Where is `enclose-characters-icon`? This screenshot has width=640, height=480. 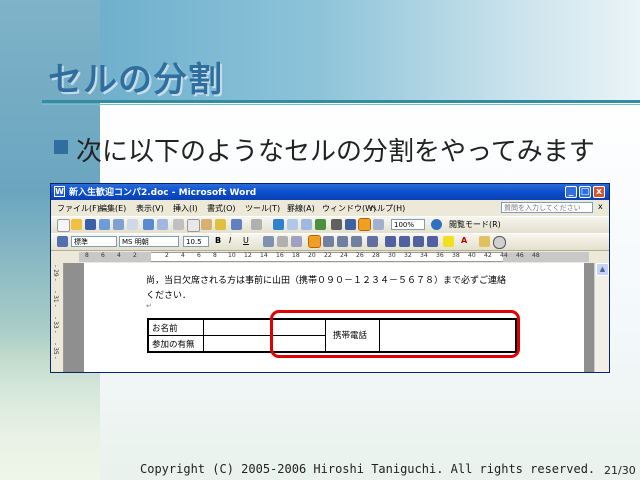
enclose-characters-icon is located at coordinates (499, 242).